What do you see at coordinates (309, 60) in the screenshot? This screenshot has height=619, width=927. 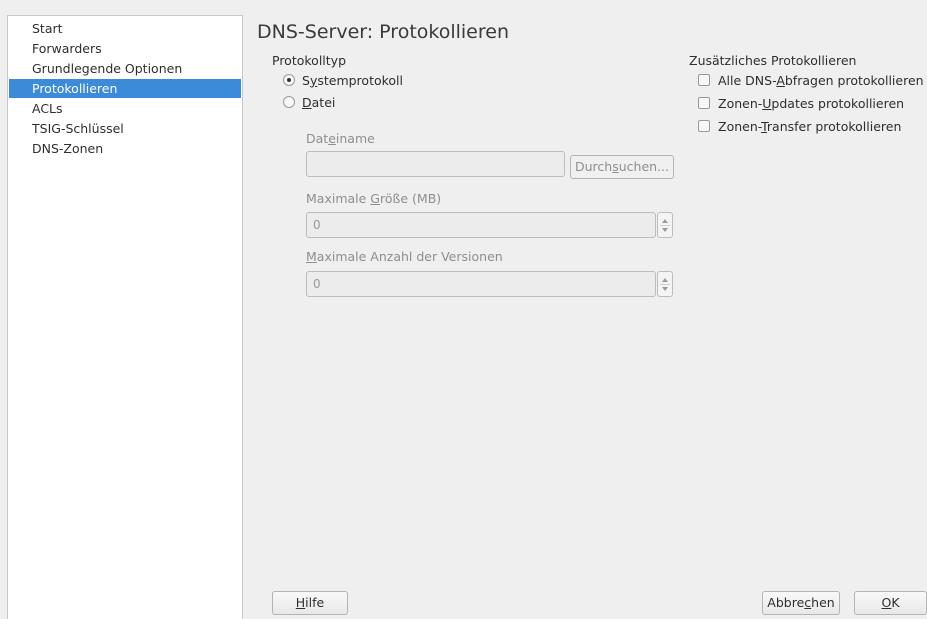 I see `logging-type-label: Protokolltyp` at bounding box center [309, 60].